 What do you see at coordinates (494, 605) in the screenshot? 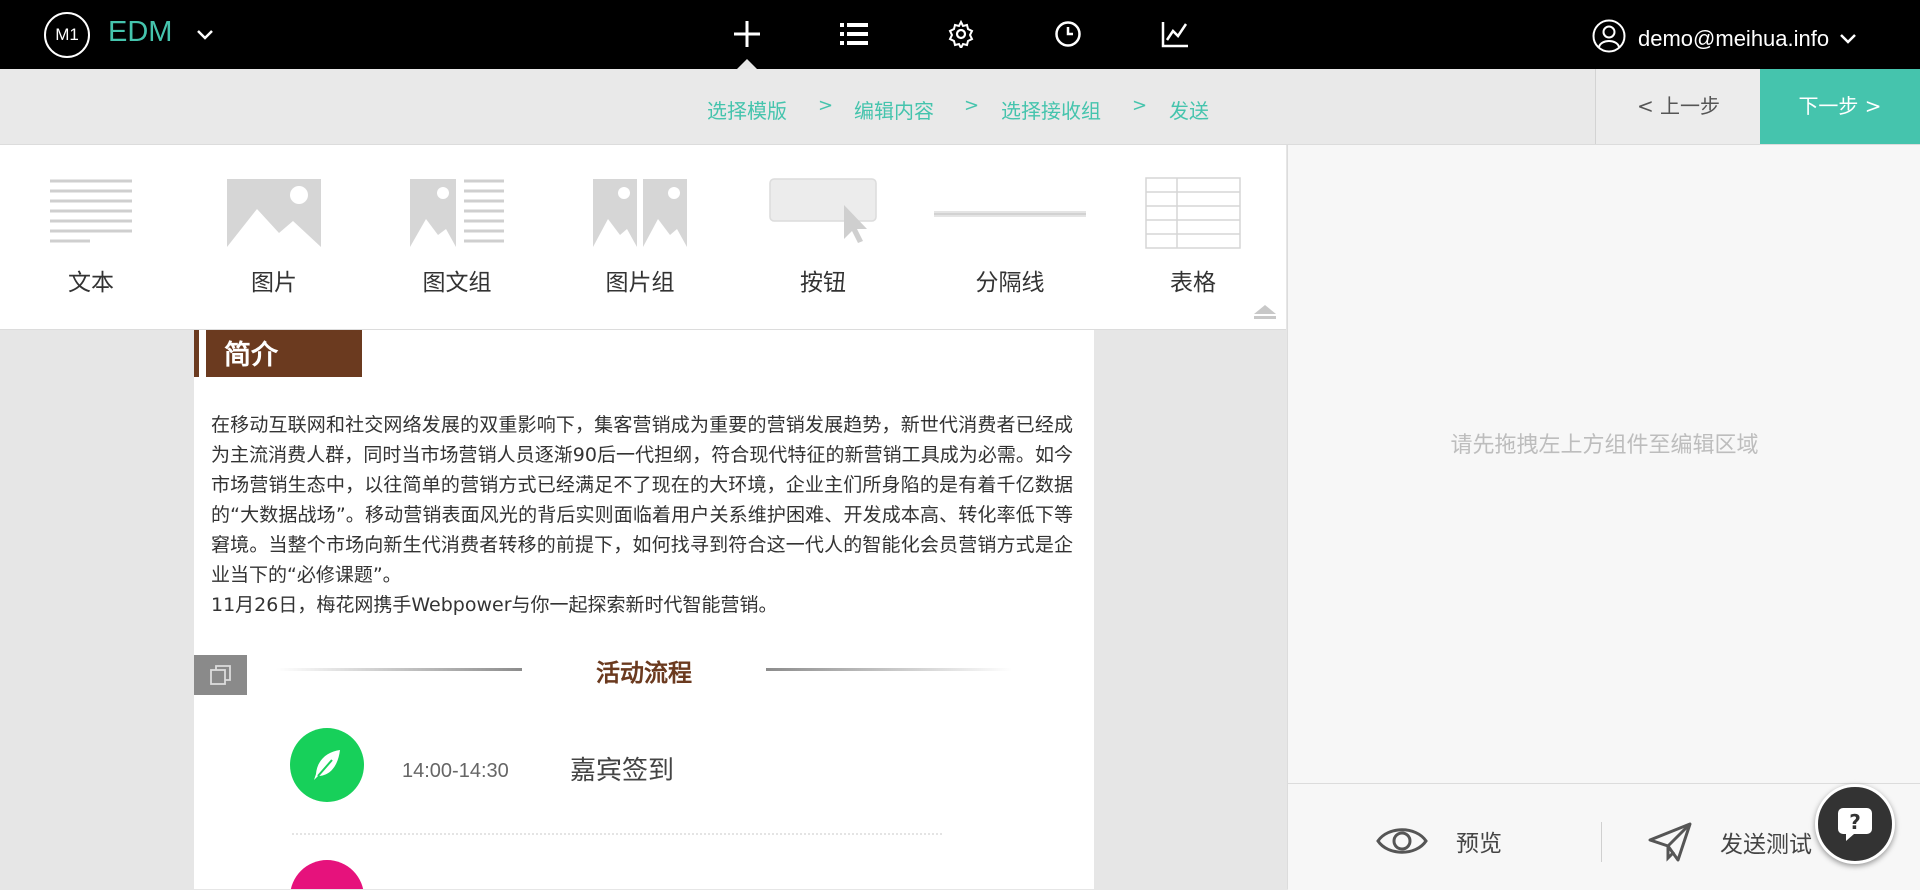
I see `intro-paragraph-date: 11月26日，梅花网携手Webpower与你一起探索新时代智能营销。` at bounding box center [494, 605].